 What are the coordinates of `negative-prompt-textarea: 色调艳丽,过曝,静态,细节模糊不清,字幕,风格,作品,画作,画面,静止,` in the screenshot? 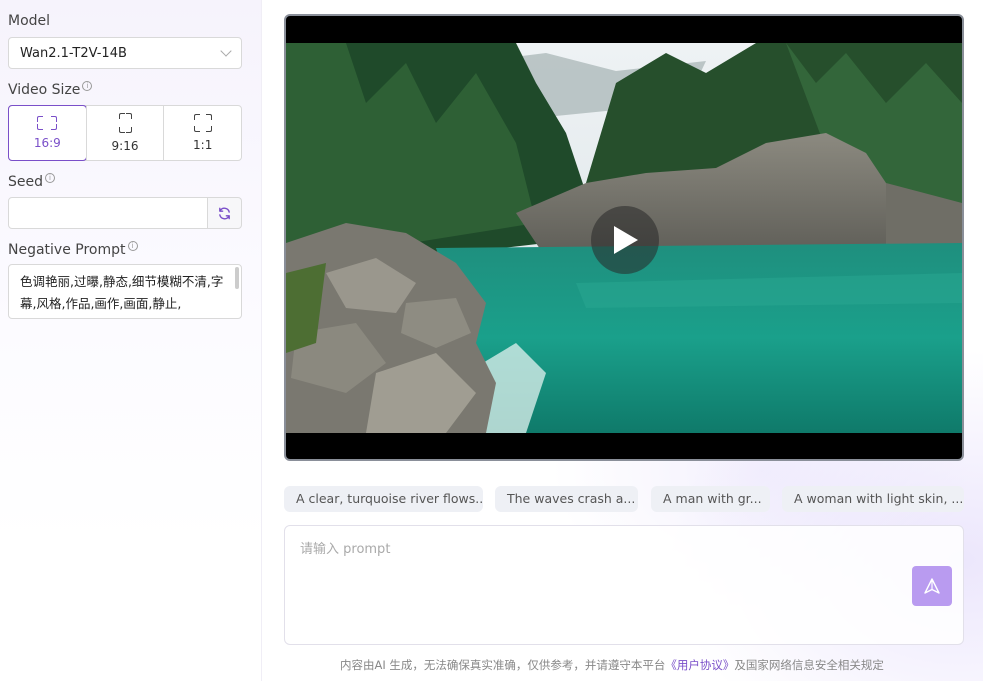 It's located at (125, 291).